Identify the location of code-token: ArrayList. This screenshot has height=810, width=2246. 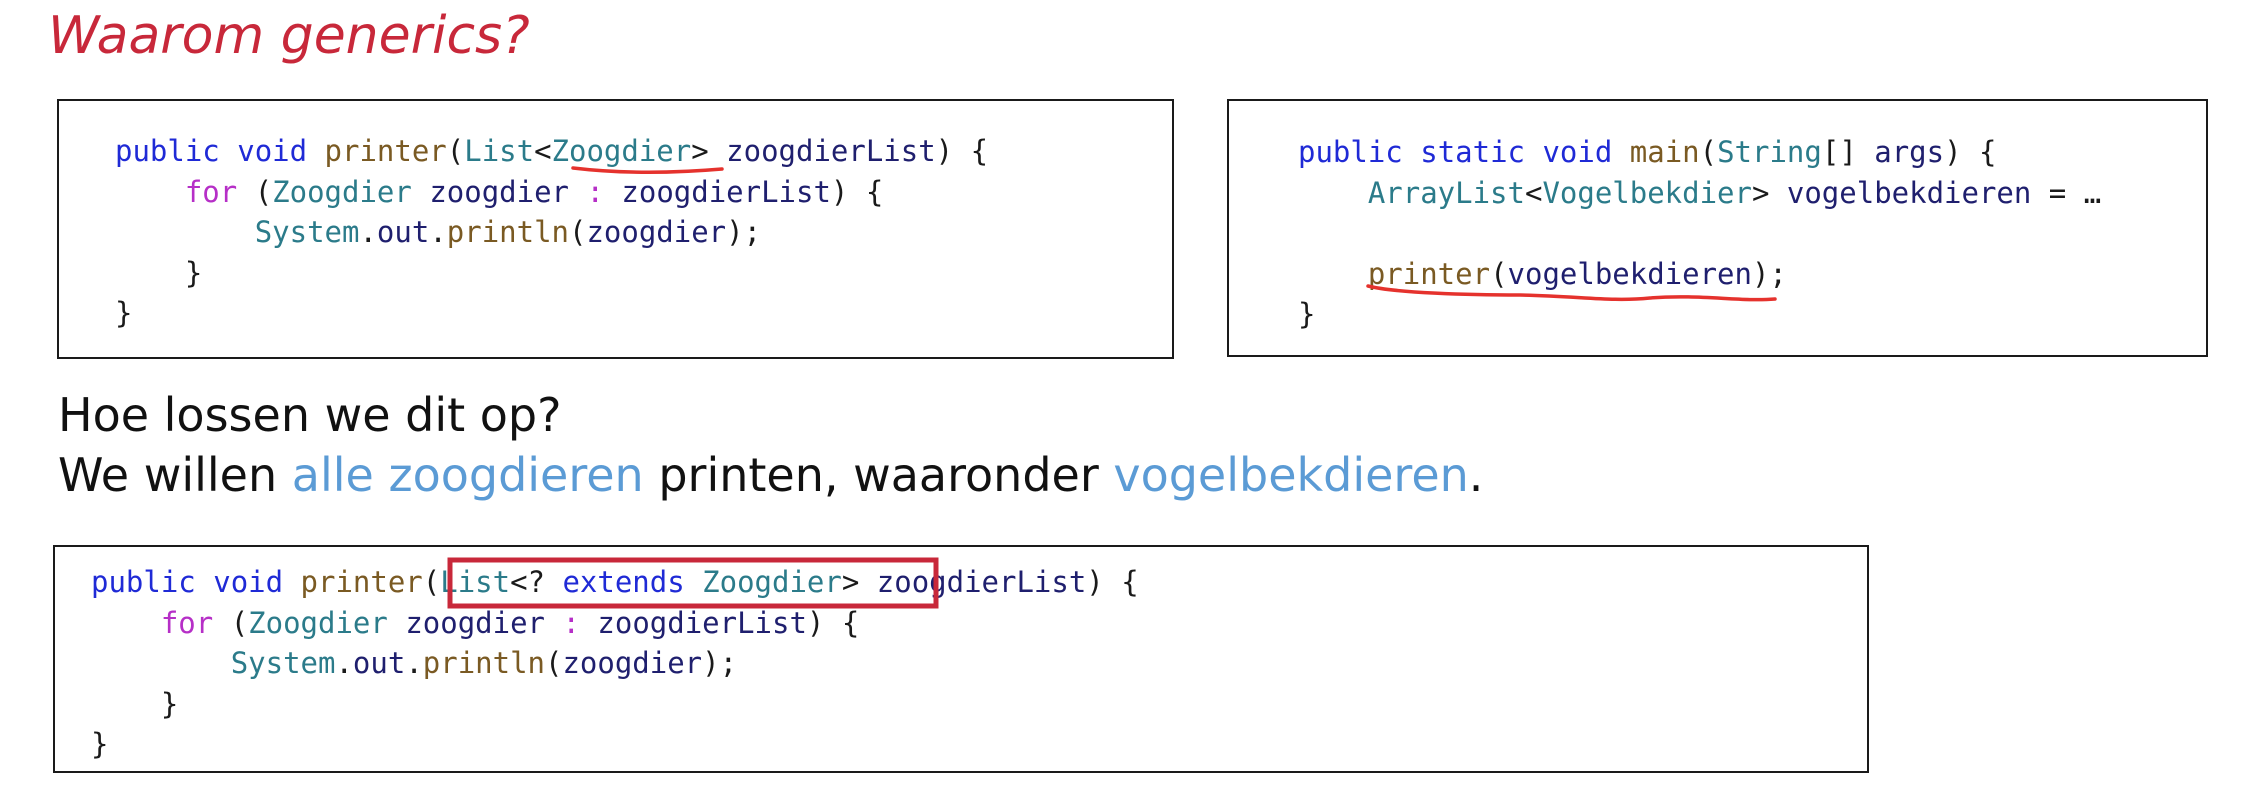
(1446, 192).